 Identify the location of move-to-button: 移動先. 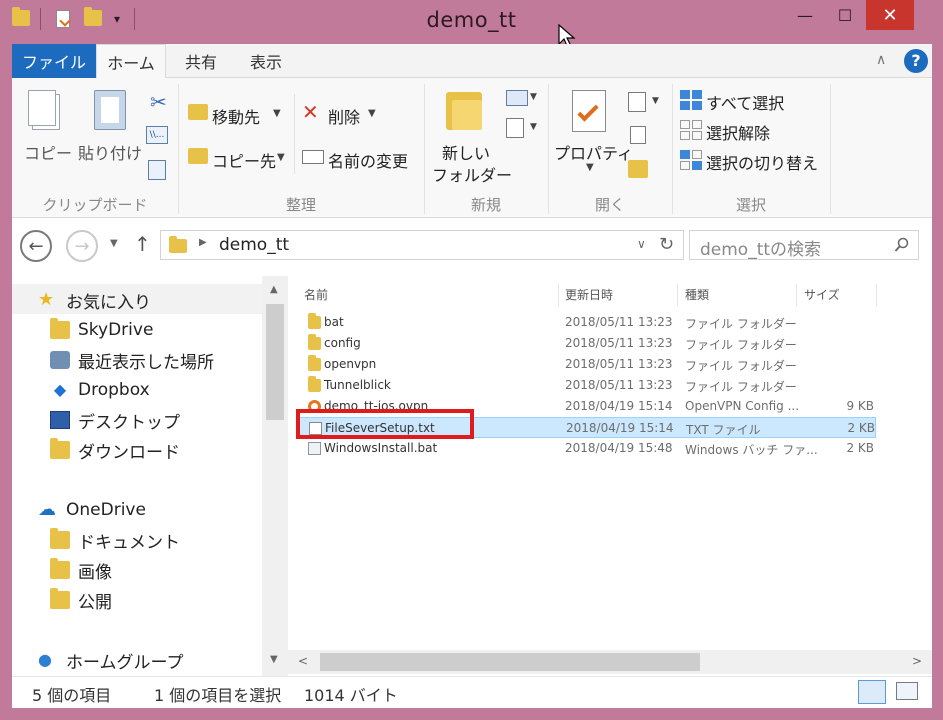
(236, 116).